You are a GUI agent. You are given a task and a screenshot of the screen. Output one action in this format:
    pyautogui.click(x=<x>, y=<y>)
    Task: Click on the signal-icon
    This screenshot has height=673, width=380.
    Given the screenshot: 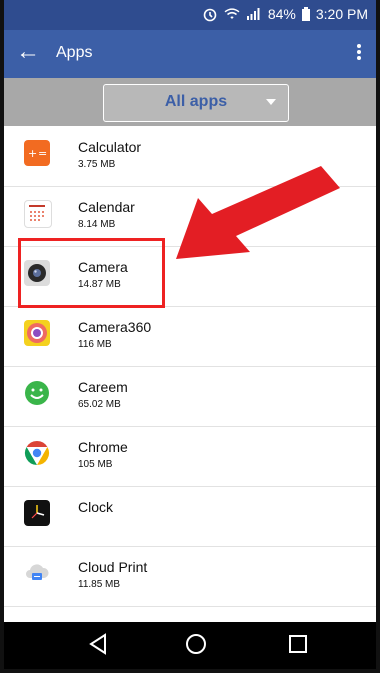 What is the action you would take?
    pyautogui.click(x=253, y=14)
    